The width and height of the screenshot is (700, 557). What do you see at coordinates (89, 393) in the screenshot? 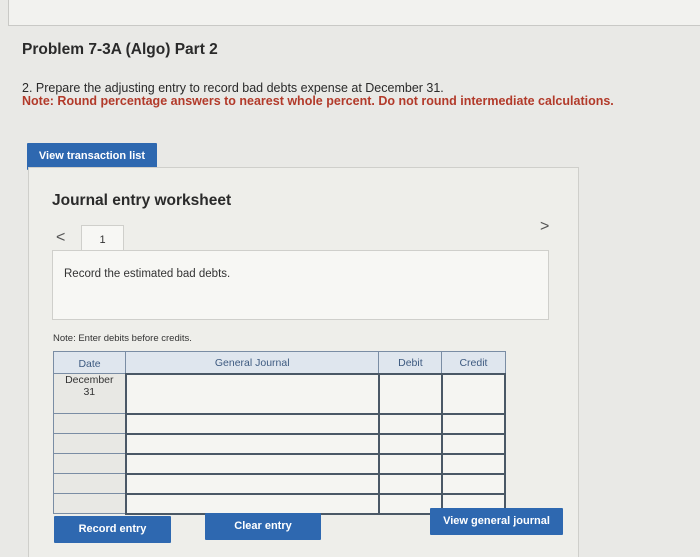
I see `date-cell: December 31` at bounding box center [89, 393].